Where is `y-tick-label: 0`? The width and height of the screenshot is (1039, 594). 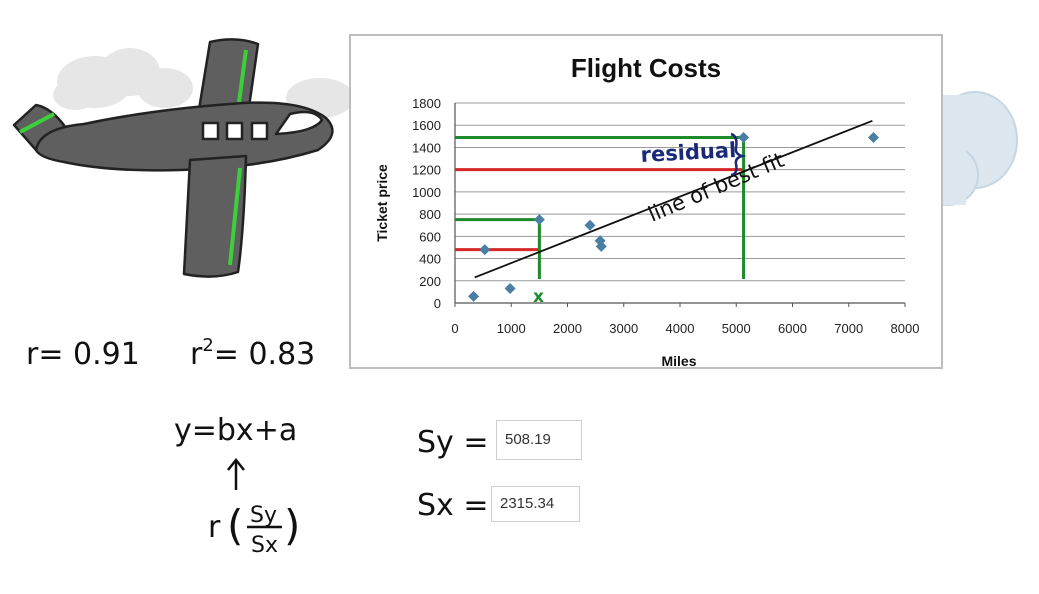
y-tick-label: 0 is located at coordinates (437, 303).